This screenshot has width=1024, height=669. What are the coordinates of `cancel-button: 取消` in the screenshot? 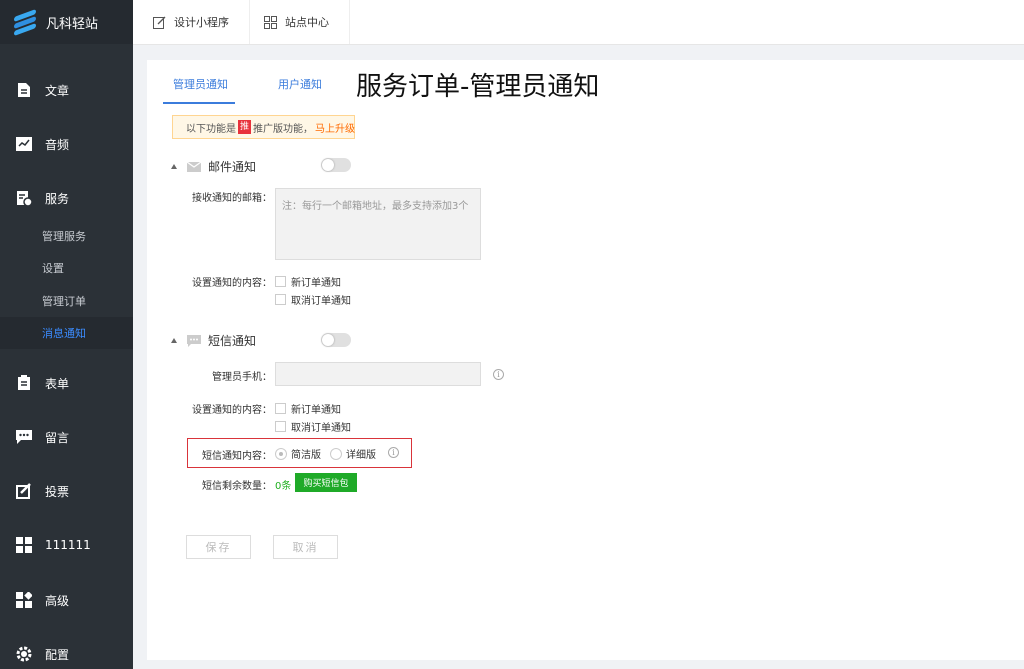 It's located at (305, 547).